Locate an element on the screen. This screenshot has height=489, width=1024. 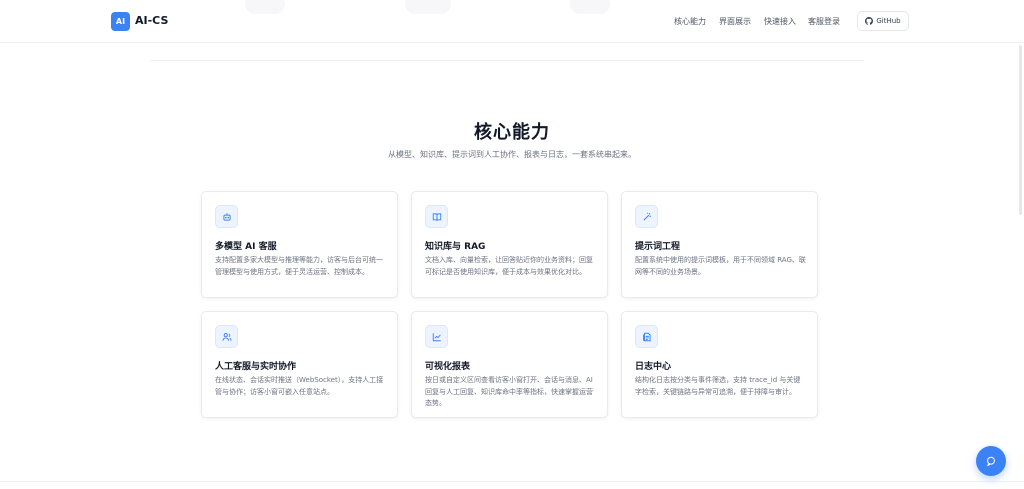
top-navbar: AI AI-CS 核心能力 界面展示 快速接入 客服登录 GitHub is located at coordinates (512, 21).